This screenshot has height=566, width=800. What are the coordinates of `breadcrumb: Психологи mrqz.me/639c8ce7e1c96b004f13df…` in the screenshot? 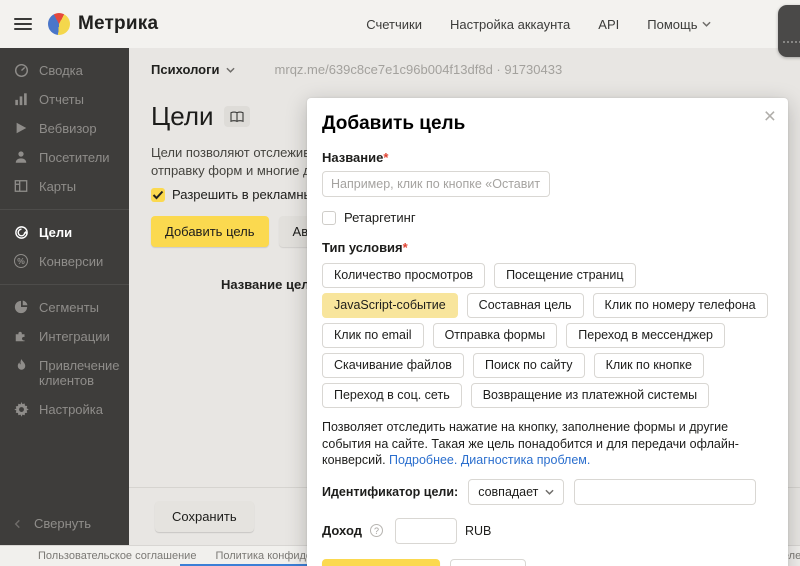 It's located at (464, 62).